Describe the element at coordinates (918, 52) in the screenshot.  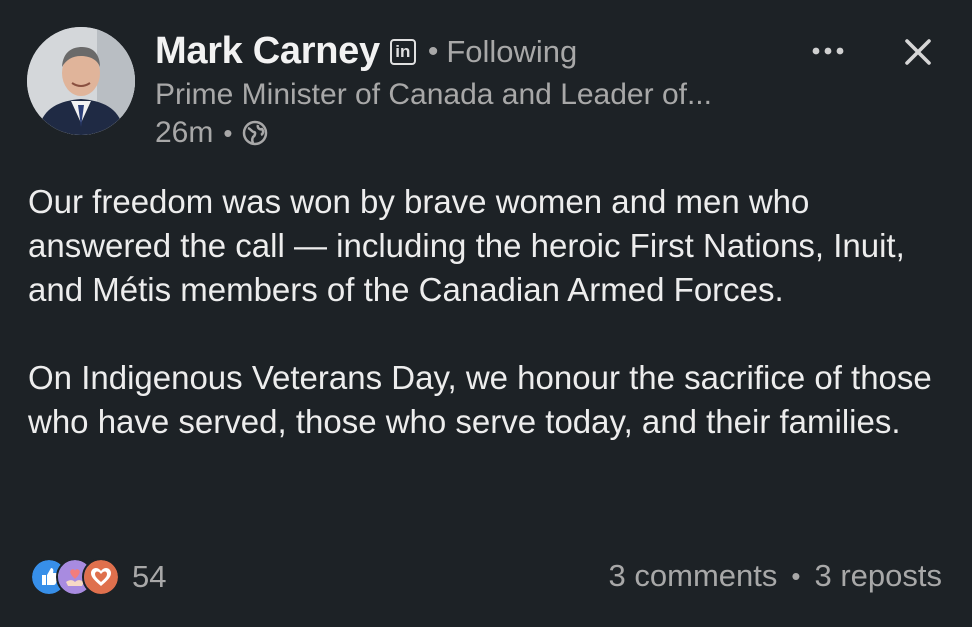
I see `close-icon` at that location.